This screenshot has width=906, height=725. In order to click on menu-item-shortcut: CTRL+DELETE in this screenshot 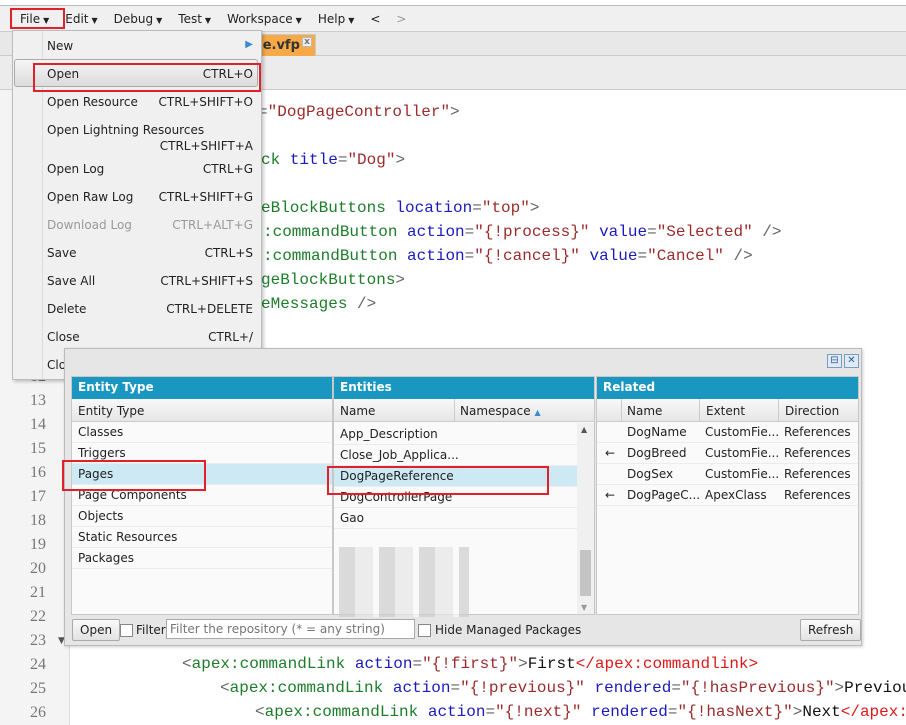, I will do `click(209, 309)`.